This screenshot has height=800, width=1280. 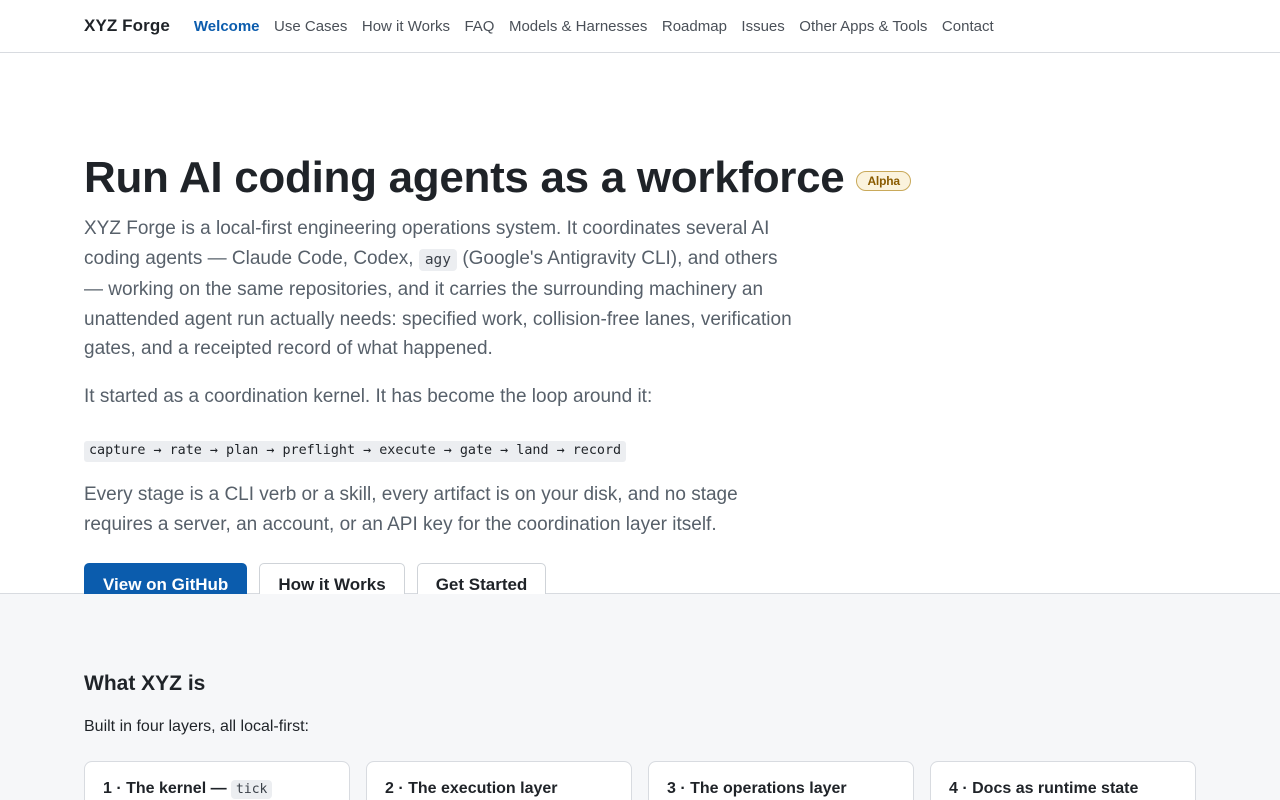 I want to click on nav-link-contact: Contact, so click(x=968, y=26).